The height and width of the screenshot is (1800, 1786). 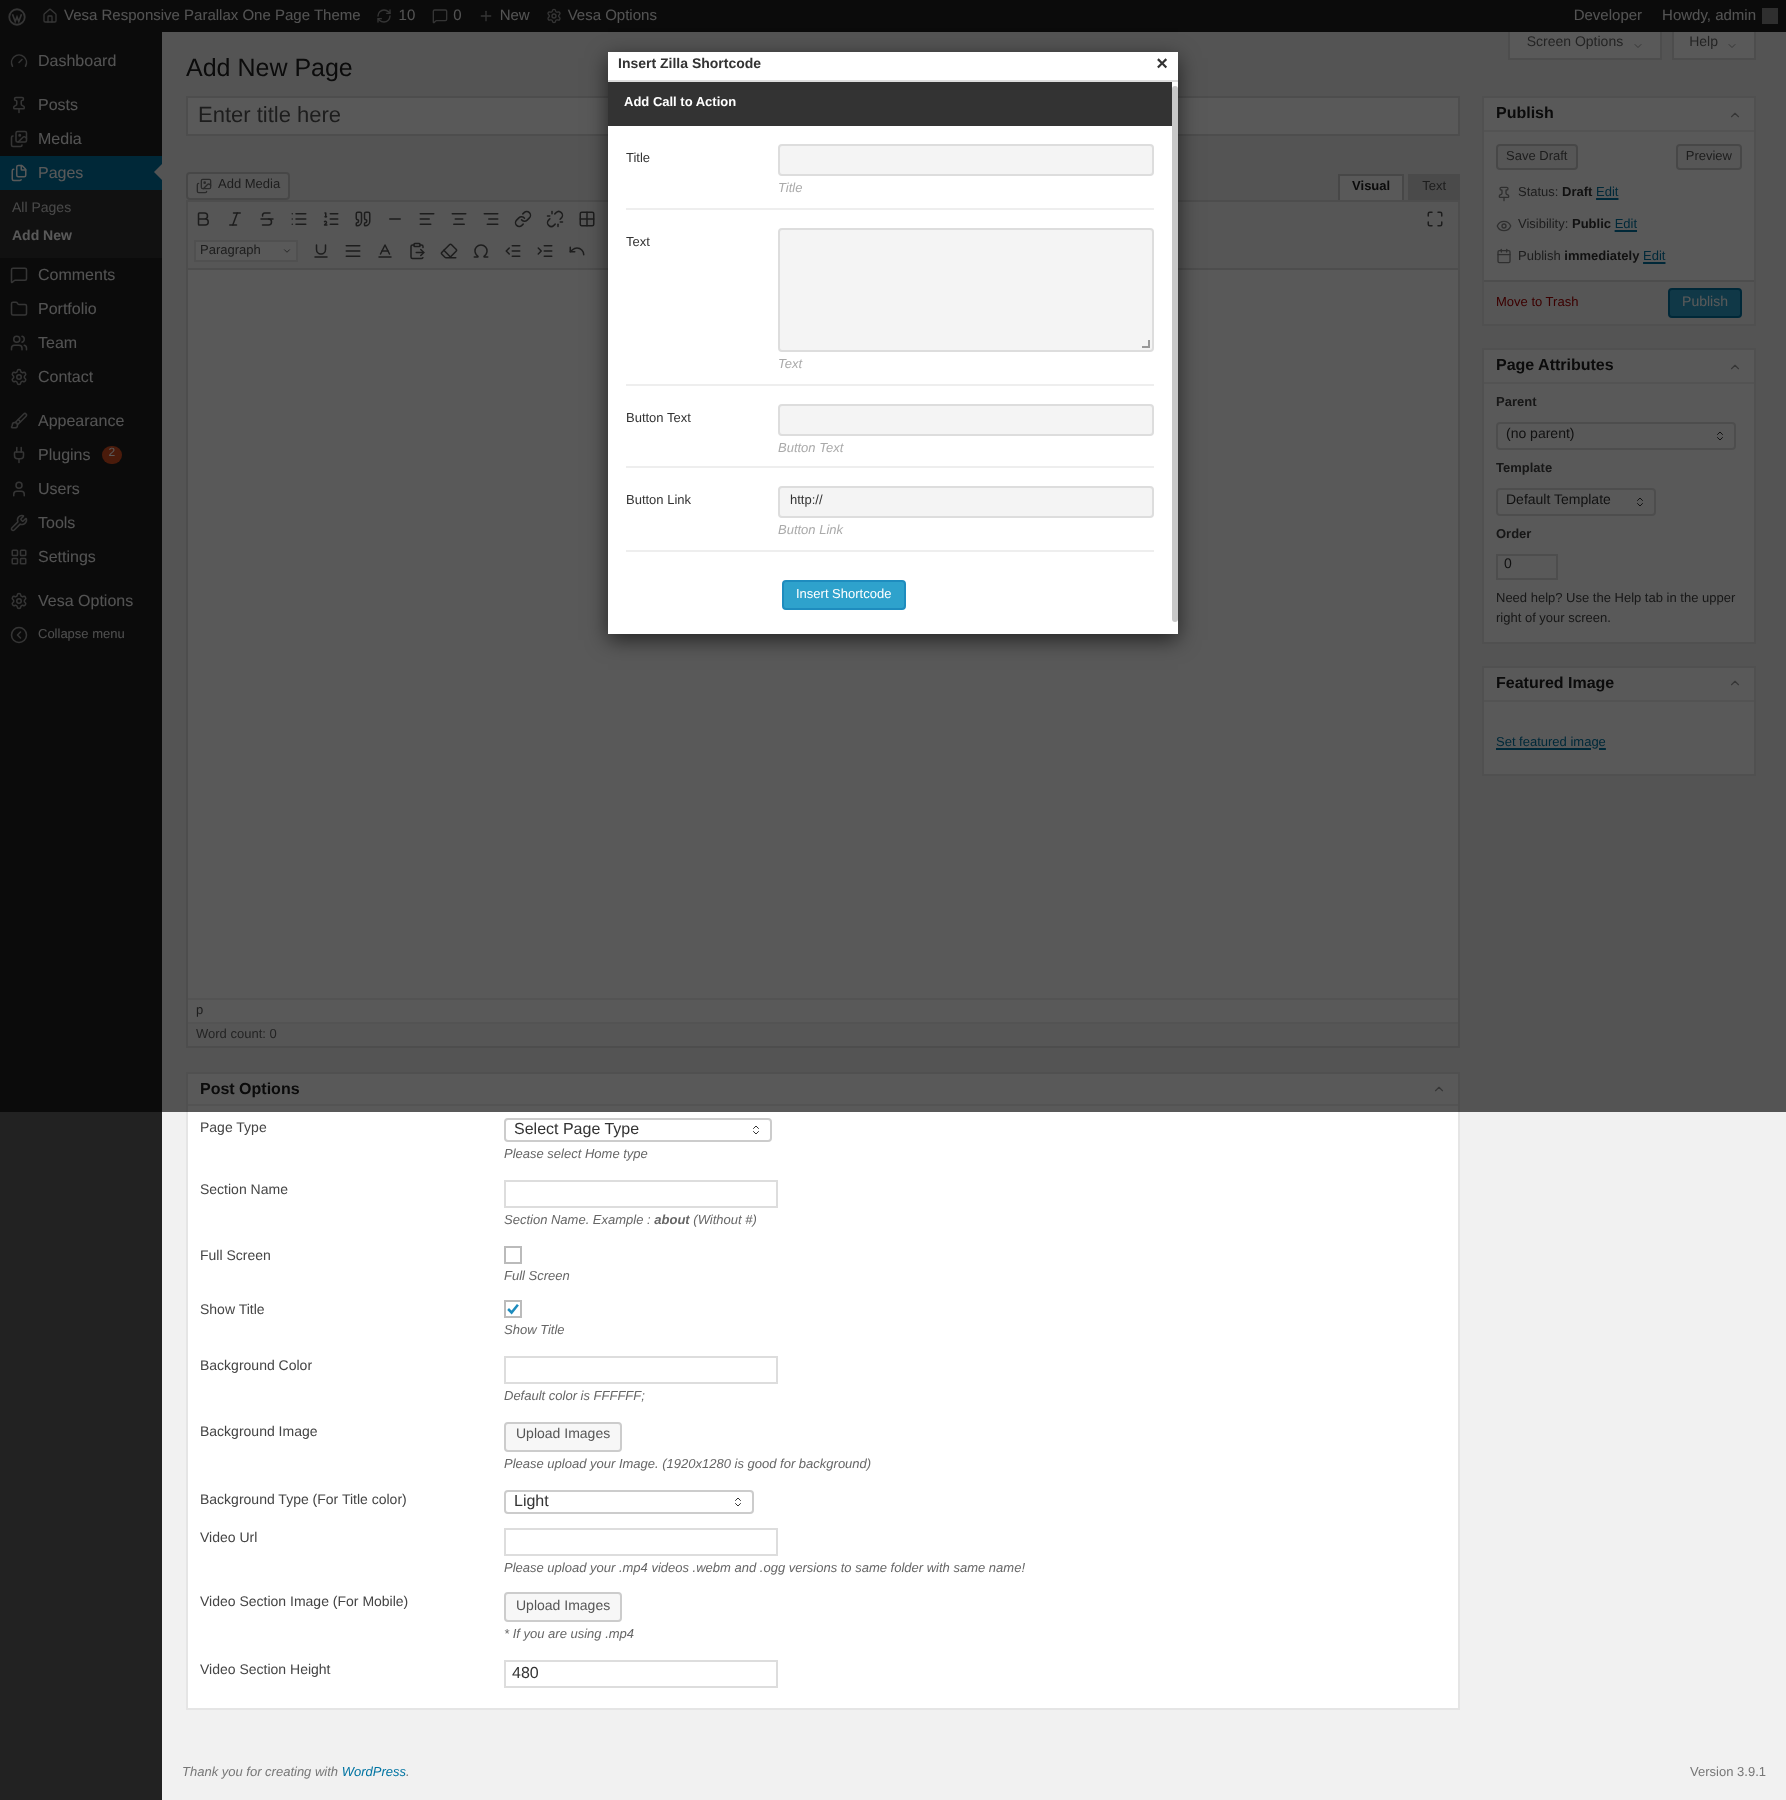 What do you see at coordinates (1555, 366) in the screenshot?
I see `box-title: Page Attributes` at bounding box center [1555, 366].